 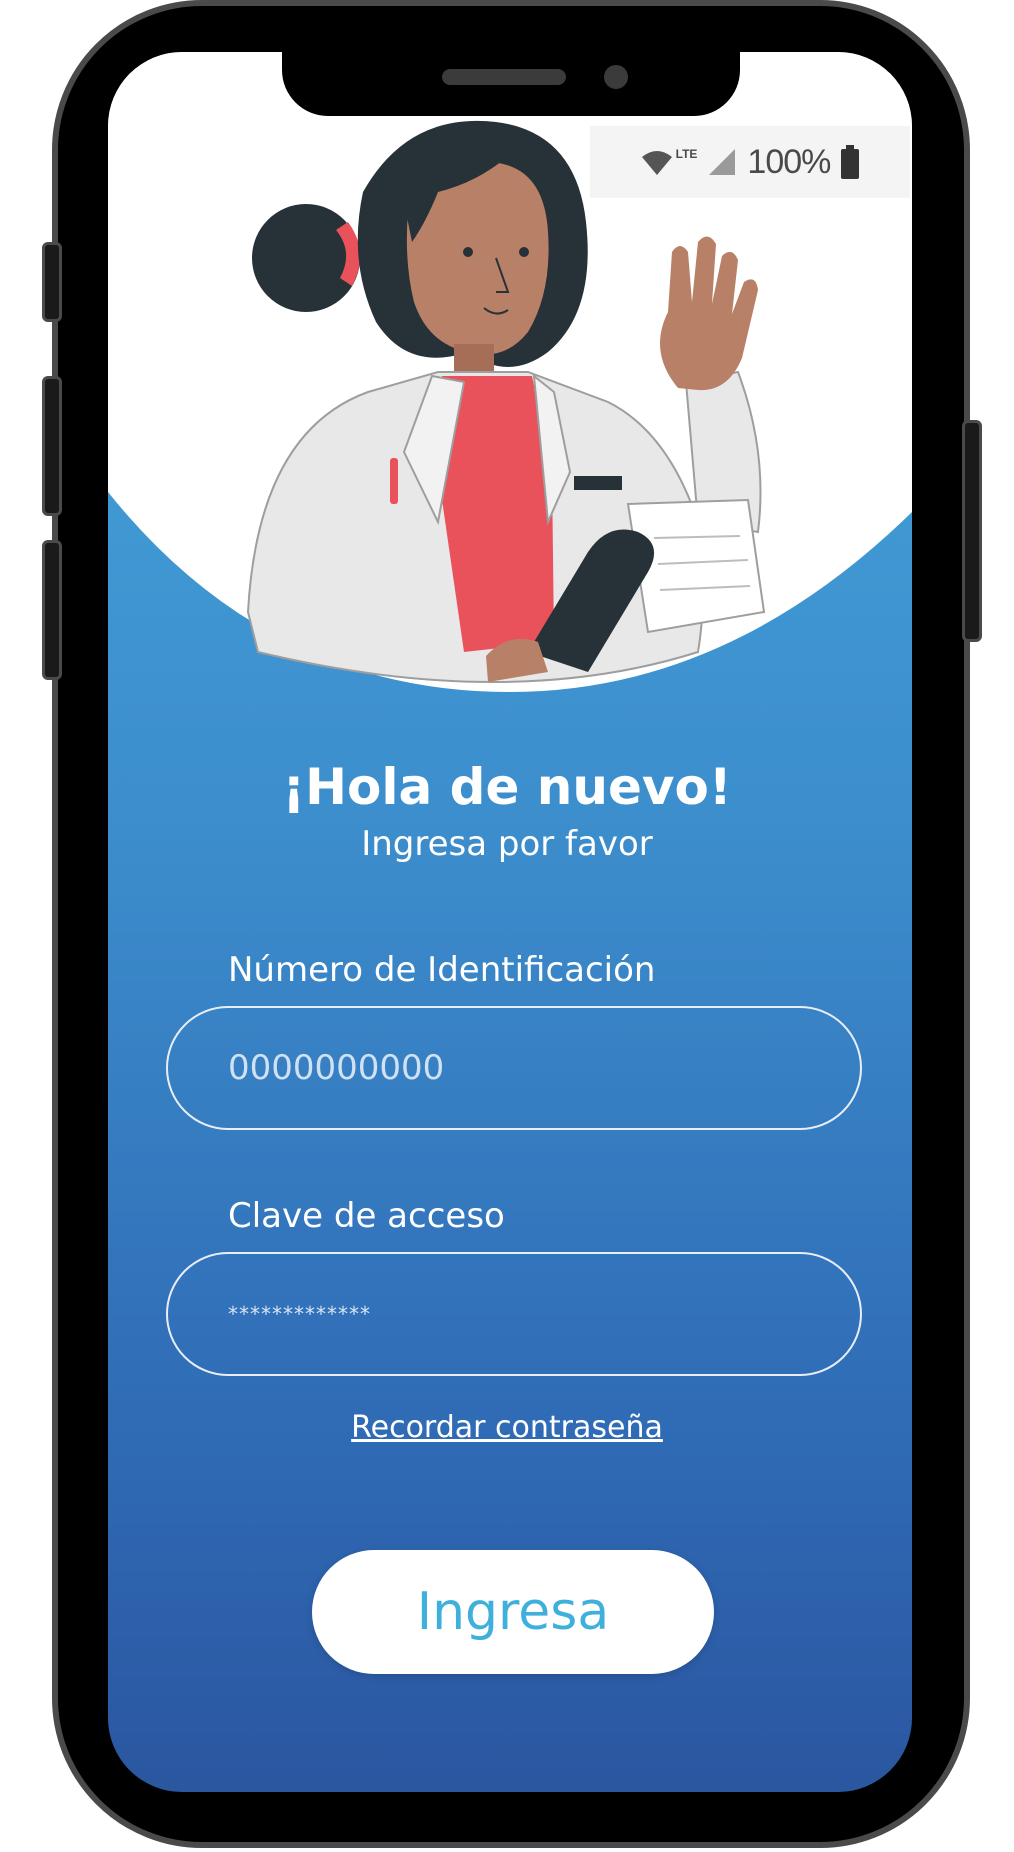 I want to click on id-field-label: Número de Identificación, so click(x=442, y=970).